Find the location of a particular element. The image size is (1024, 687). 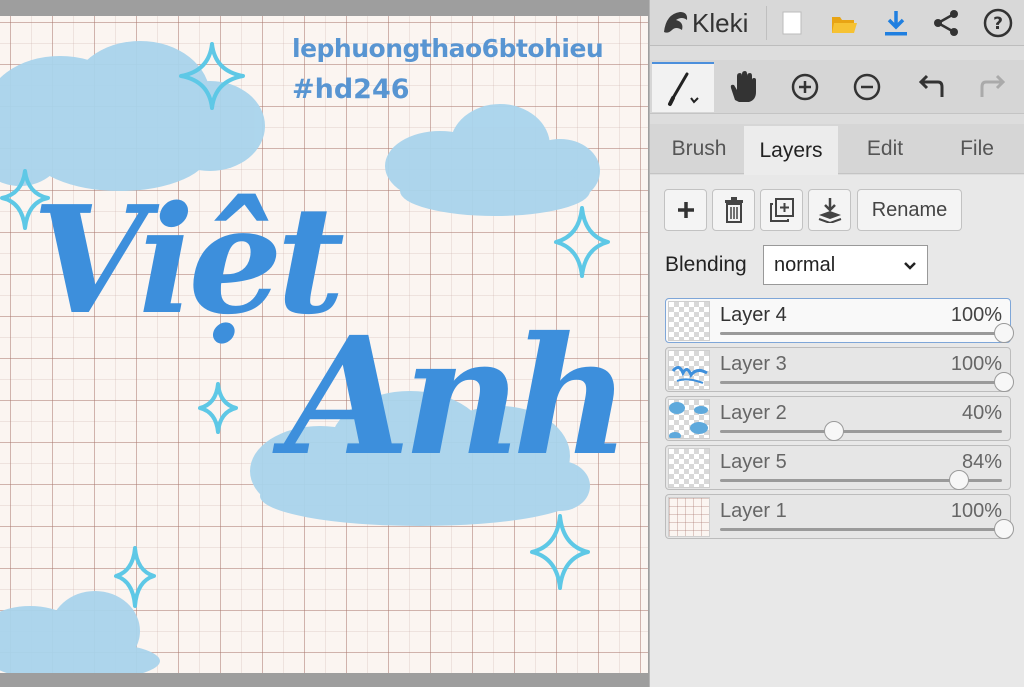

layer-item: Layer 1 100% is located at coordinates (839, 516).